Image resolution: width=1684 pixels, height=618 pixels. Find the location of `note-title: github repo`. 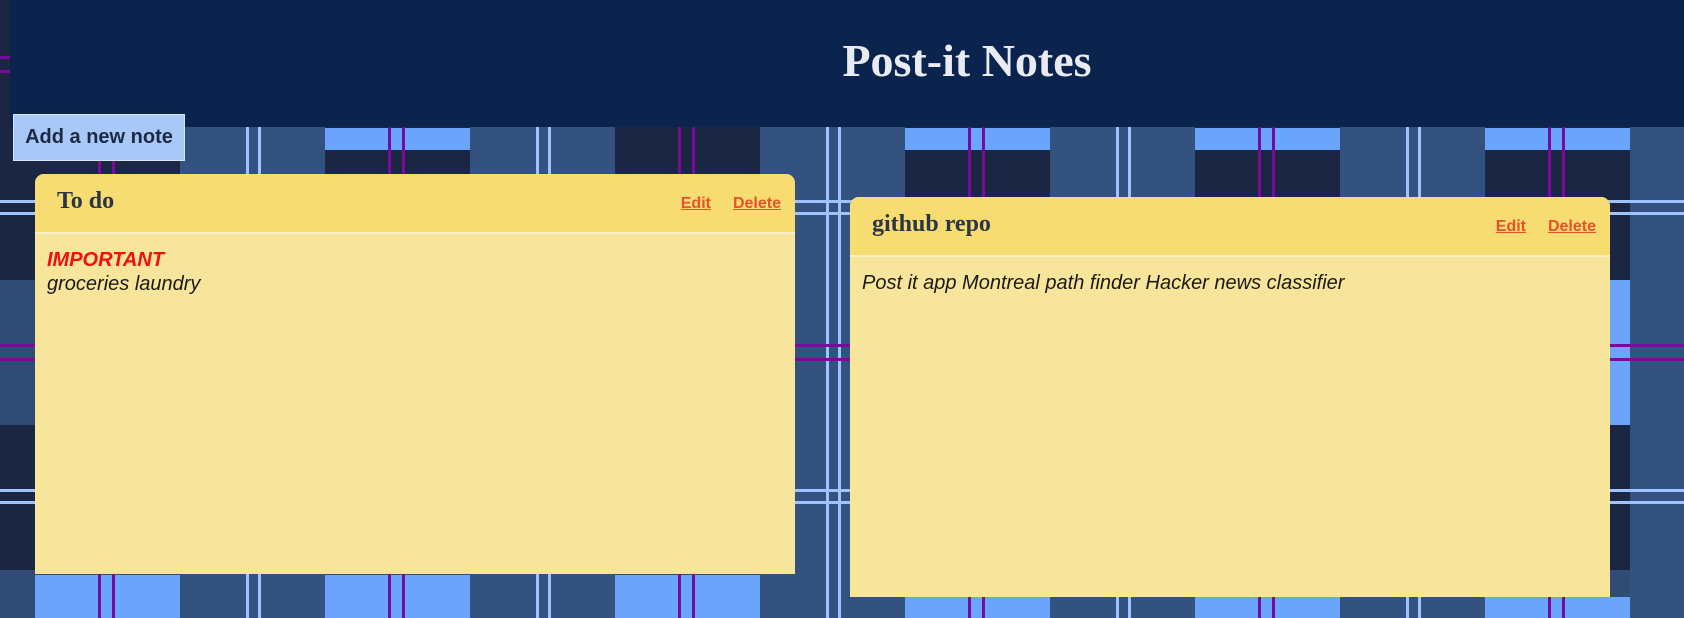

note-title: github repo is located at coordinates (931, 224).